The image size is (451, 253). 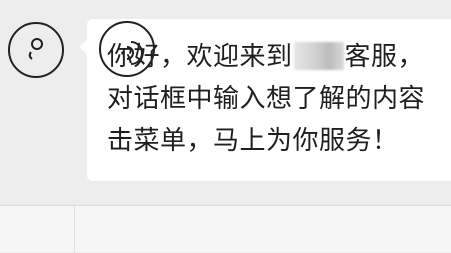 I want to click on bubble-tail, so click(x=83, y=47).